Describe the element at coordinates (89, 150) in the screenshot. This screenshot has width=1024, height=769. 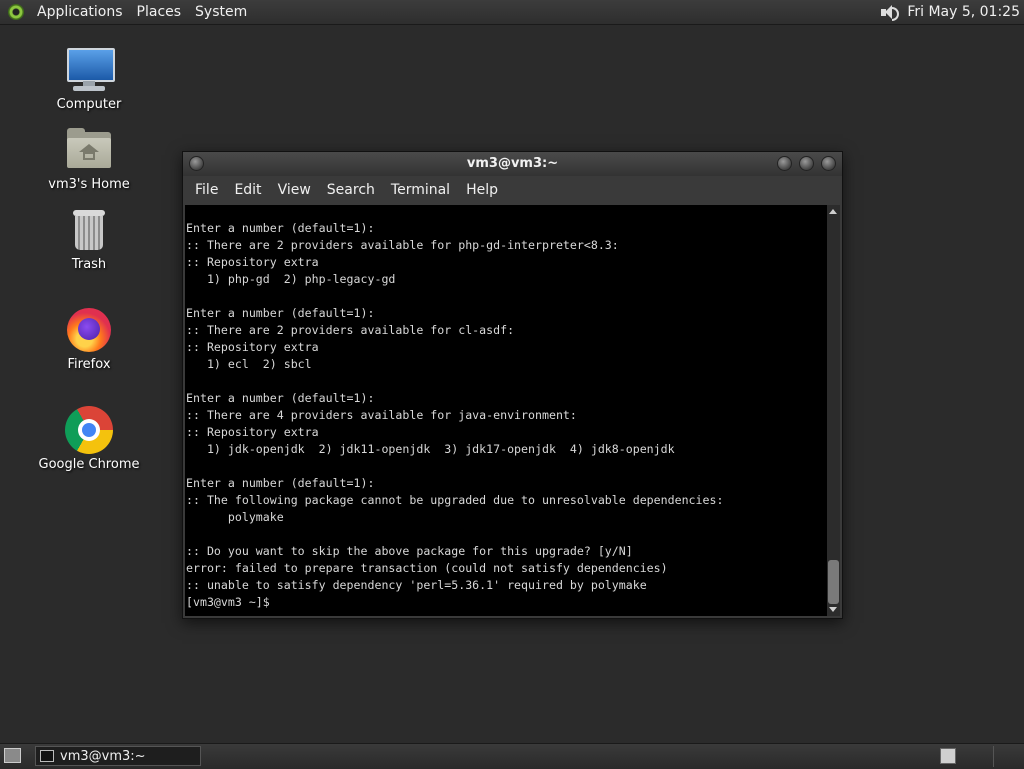
I see `home-folder-icon` at that location.